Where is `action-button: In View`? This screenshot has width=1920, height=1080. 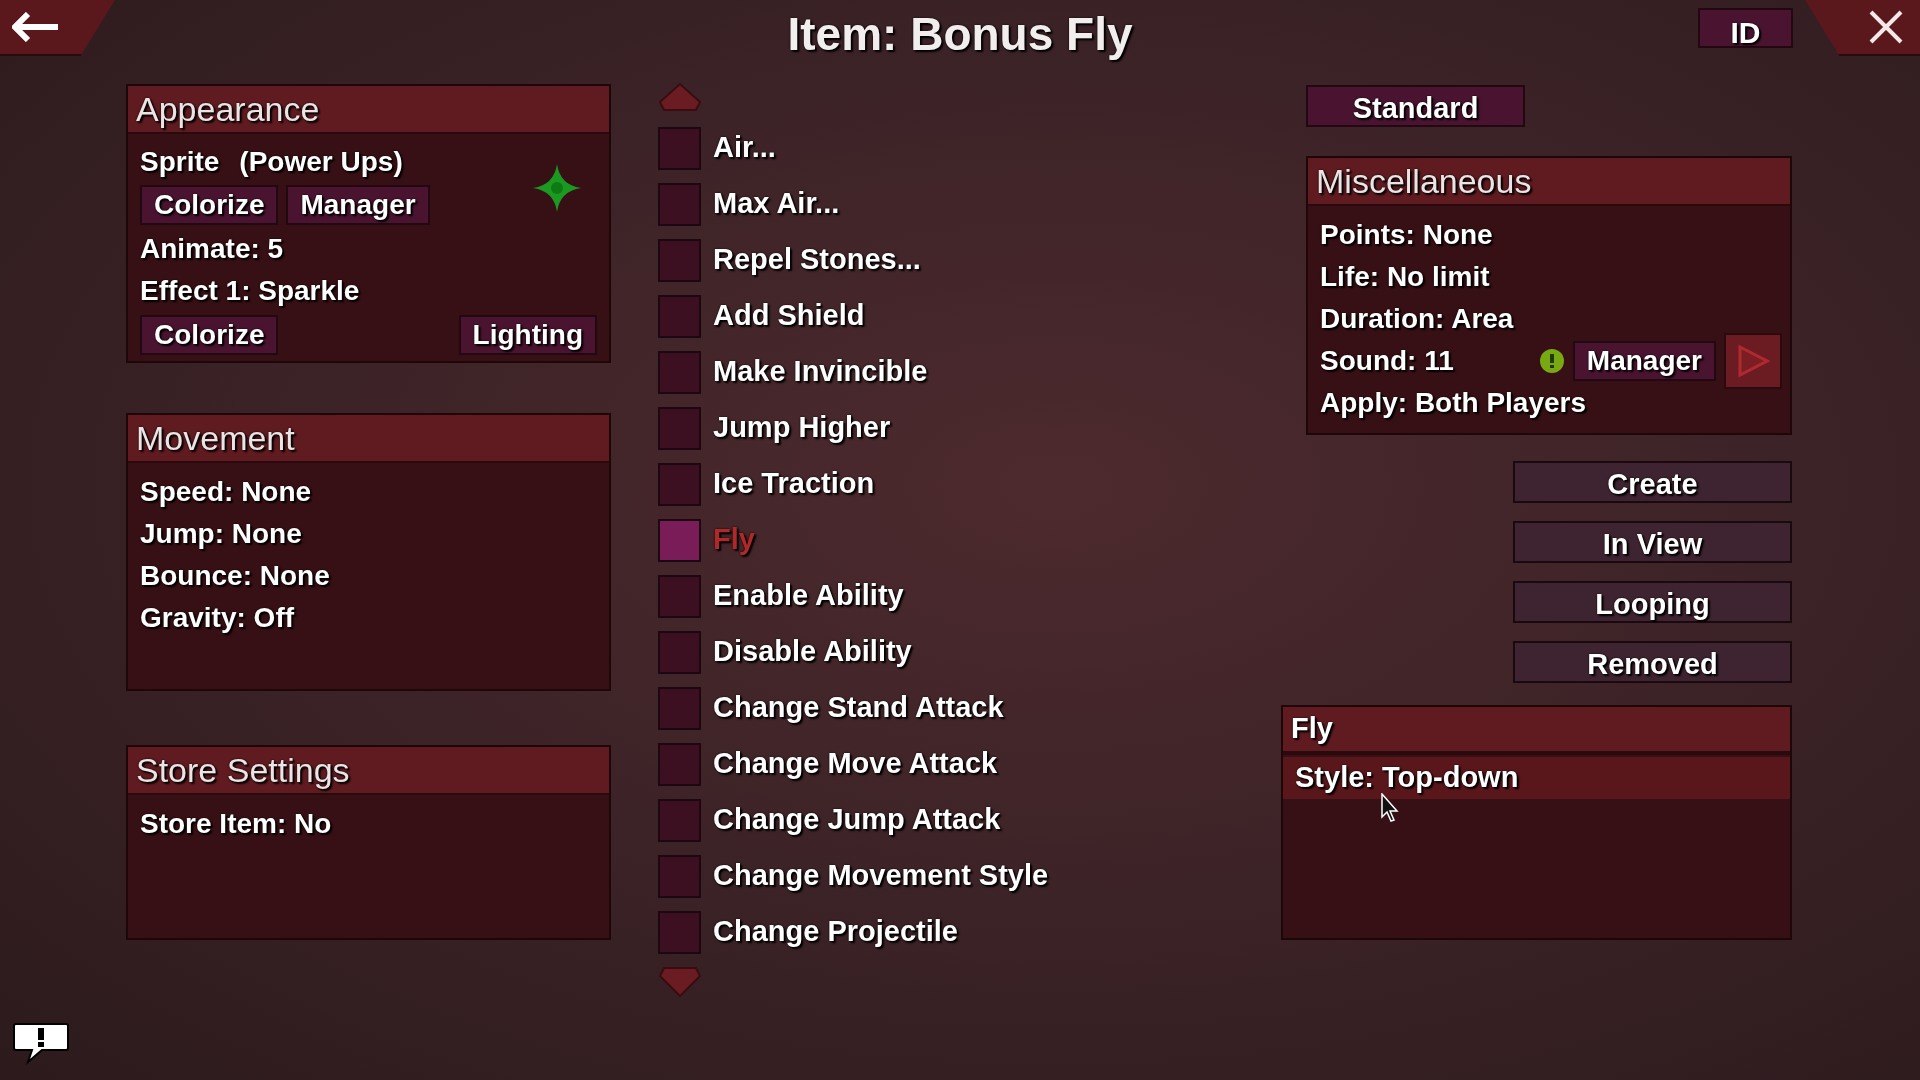
action-button: In View is located at coordinates (1652, 542).